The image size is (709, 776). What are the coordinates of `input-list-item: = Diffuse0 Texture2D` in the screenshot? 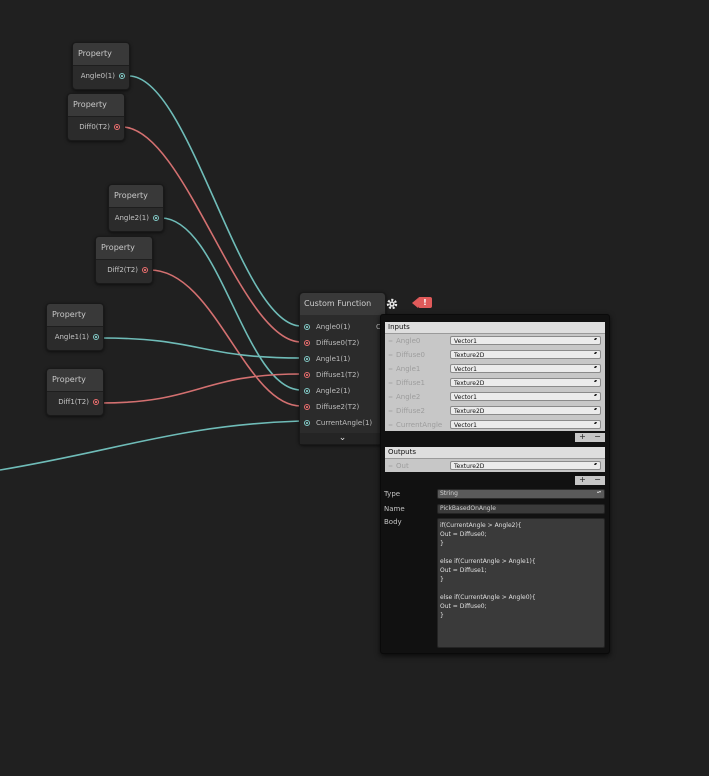 It's located at (495, 355).